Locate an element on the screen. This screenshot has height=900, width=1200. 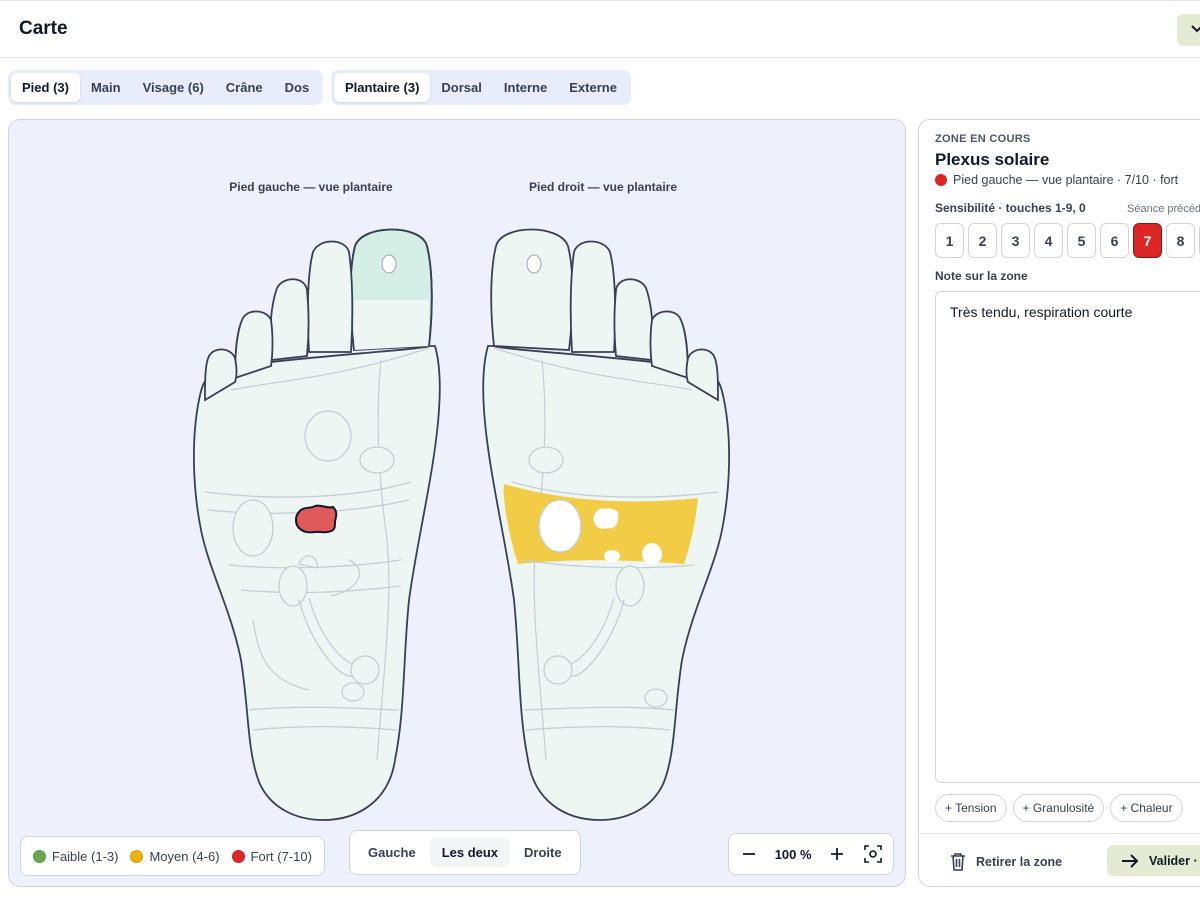
legend-item-fort: Fort (7-10) is located at coordinates (271, 856).